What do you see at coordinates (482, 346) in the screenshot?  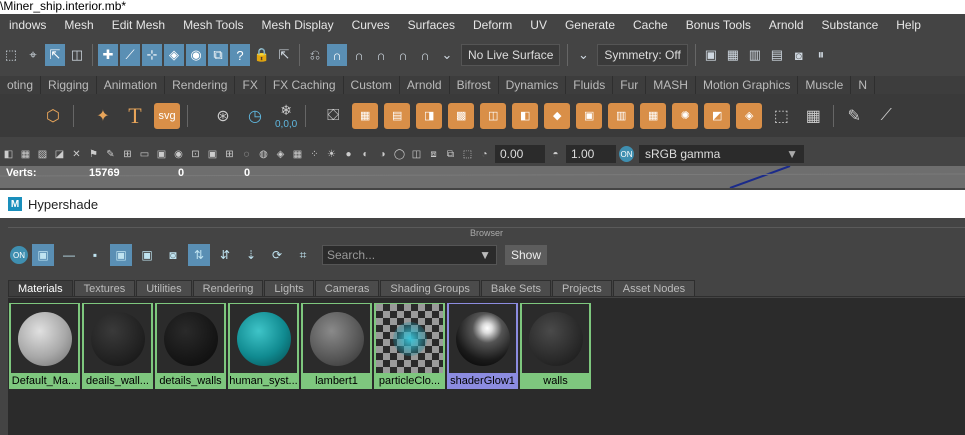 I see `material-swatch-selected: shaderGlow1` at bounding box center [482, 346].